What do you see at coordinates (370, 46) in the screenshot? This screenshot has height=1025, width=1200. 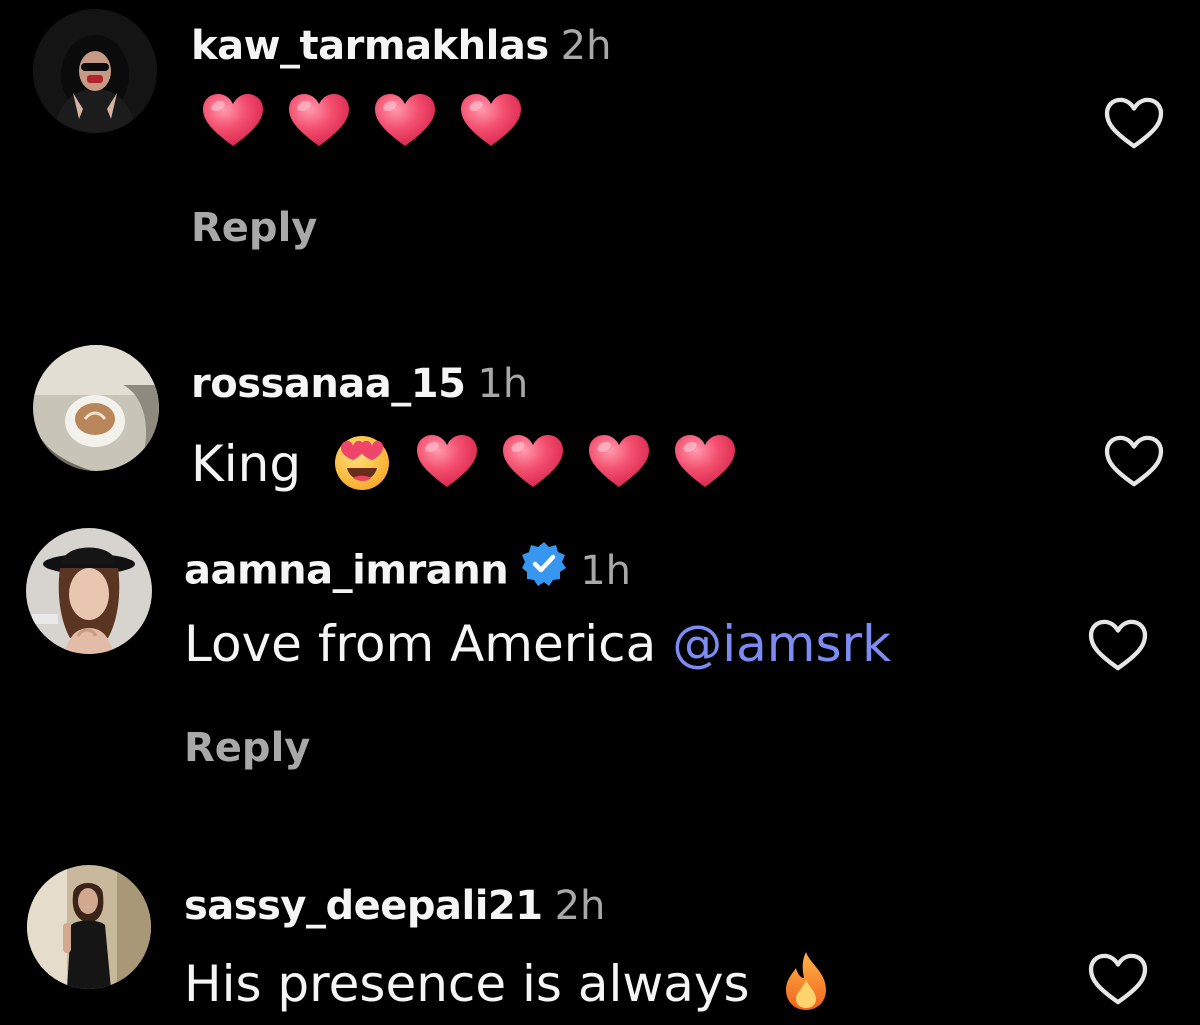 I see `username: kaw_tarmakhlas` at bounding box center [370, 46].